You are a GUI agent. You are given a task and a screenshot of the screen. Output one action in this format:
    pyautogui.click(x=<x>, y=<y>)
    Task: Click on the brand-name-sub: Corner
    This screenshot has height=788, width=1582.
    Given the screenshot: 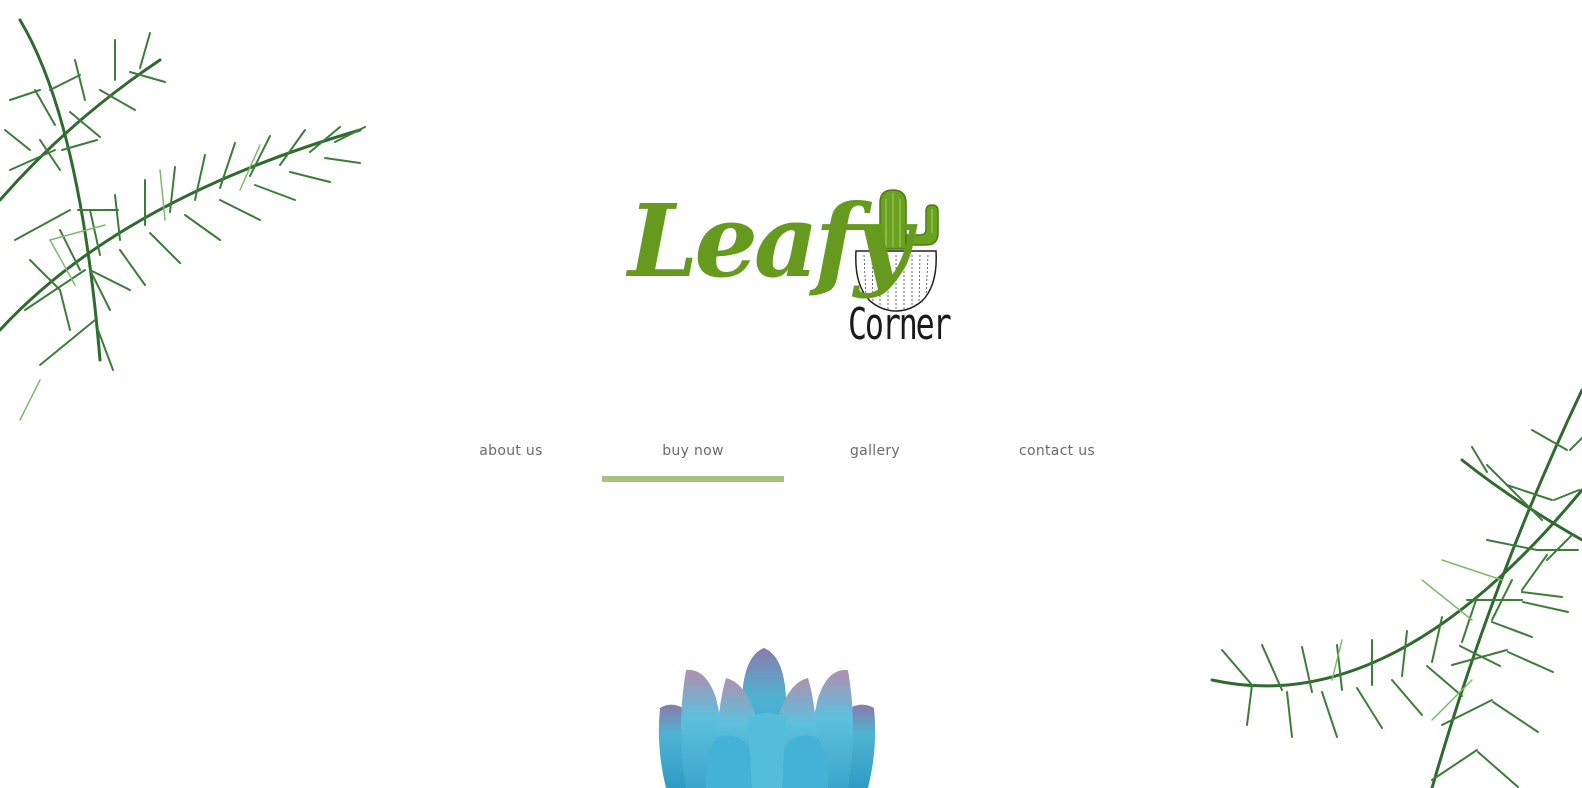 What is the action you would take?
    pyautogui.click(x=900, y=324)
    